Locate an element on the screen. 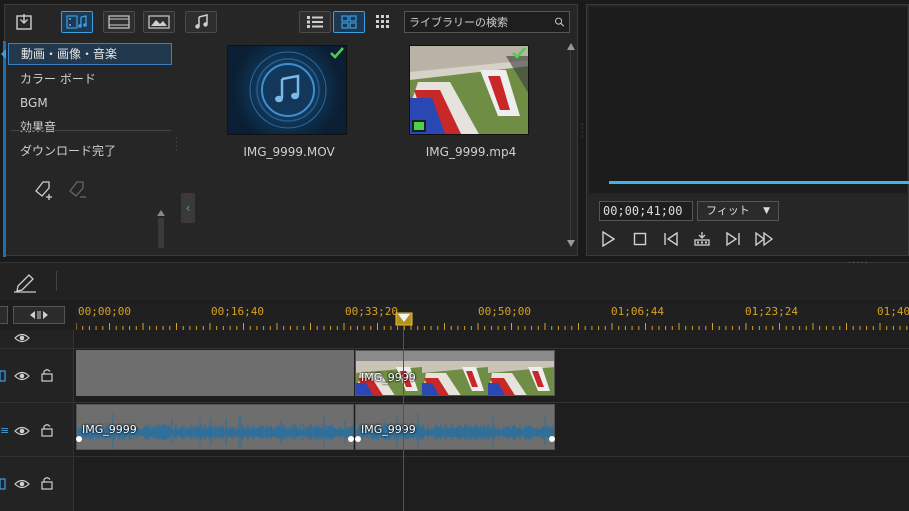 This screenshot has height=511, width=909. next-frame-icon is located at coordinates (733, 239).